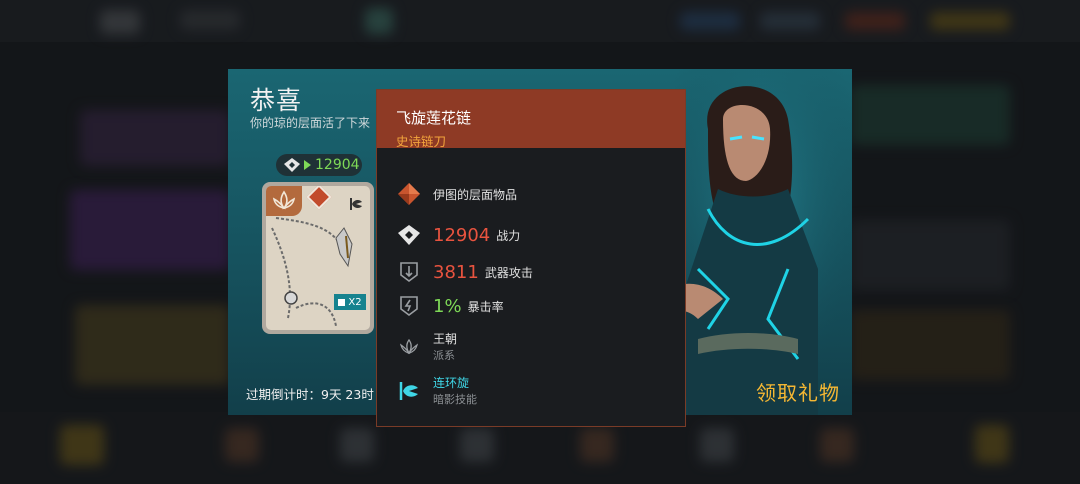 This screenshot has height=484, width=1080. What do you see at coordinates (508, 272) in the screenshot?
I see `attack-label: 武器攻击` at bounding box center [508, 272].